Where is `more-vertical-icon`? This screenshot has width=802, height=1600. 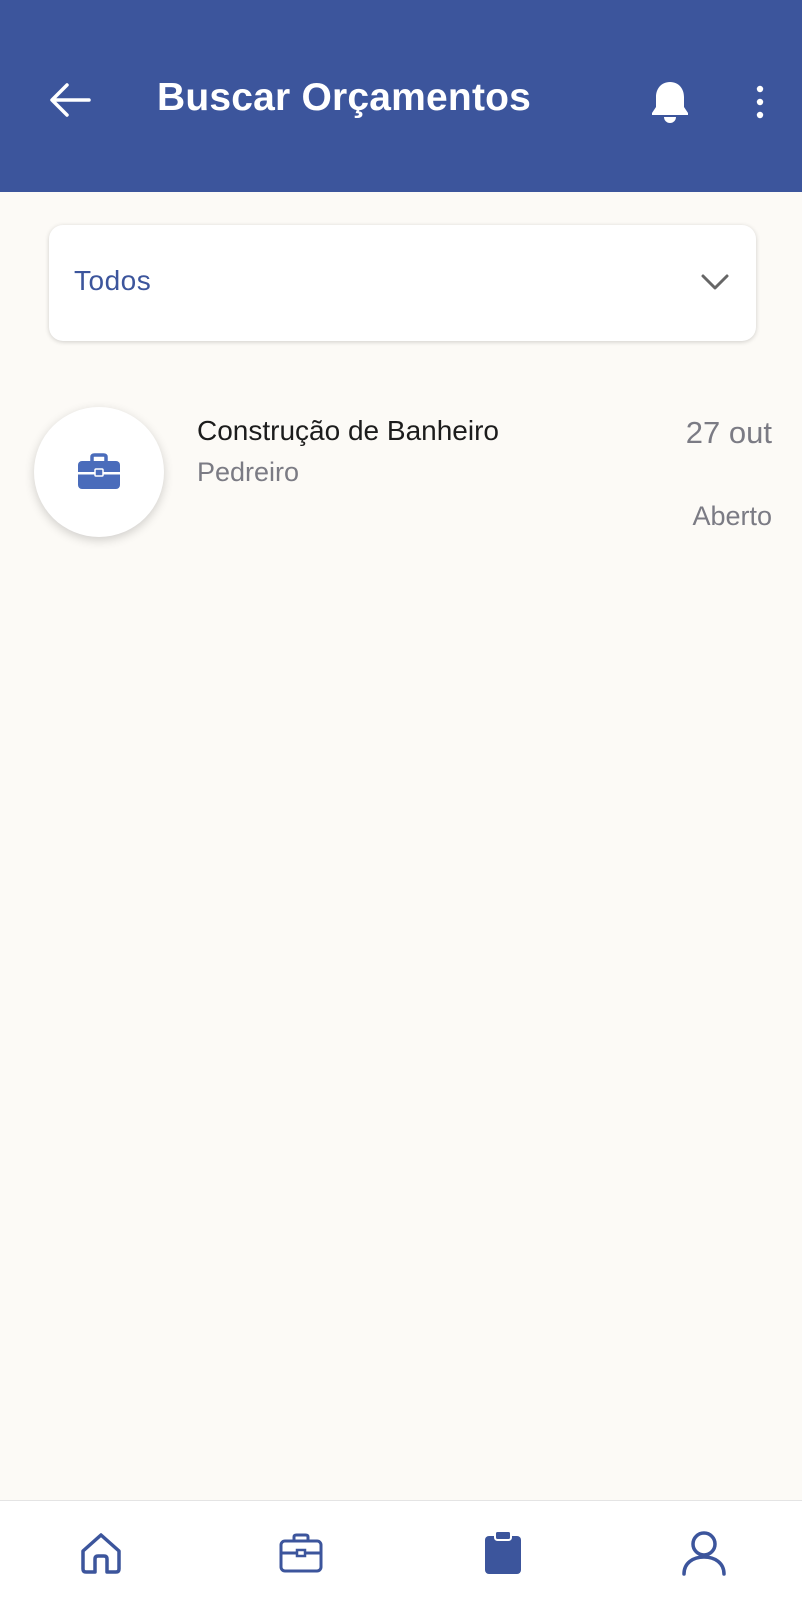 more-vertical-icon is located at coordinates (760, 102).